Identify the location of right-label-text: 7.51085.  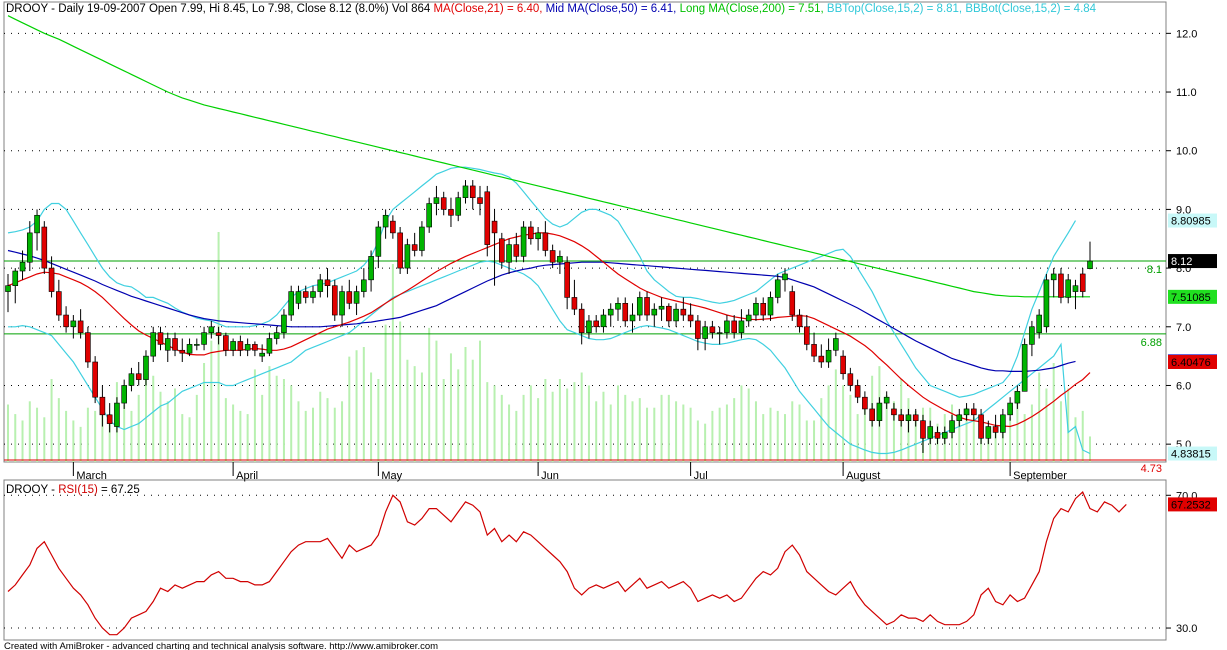
(1191, 298).